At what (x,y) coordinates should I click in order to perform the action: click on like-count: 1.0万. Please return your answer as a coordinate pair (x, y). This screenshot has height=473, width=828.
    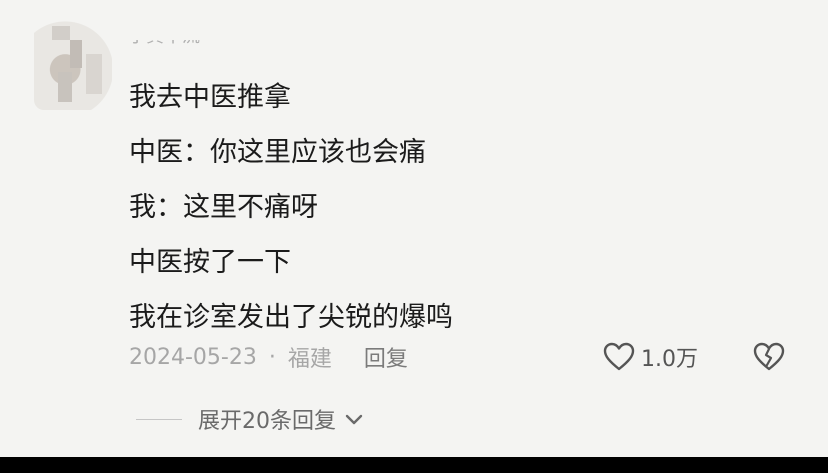
    Looking at the image, I should click on (669, 359).